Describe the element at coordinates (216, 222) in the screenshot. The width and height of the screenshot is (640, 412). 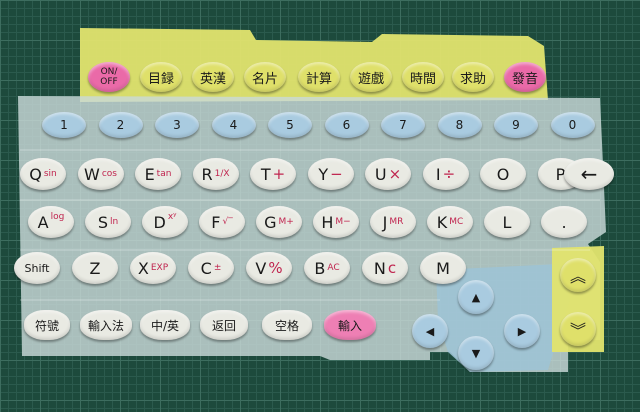
I see `key-main-label: F` at that location.